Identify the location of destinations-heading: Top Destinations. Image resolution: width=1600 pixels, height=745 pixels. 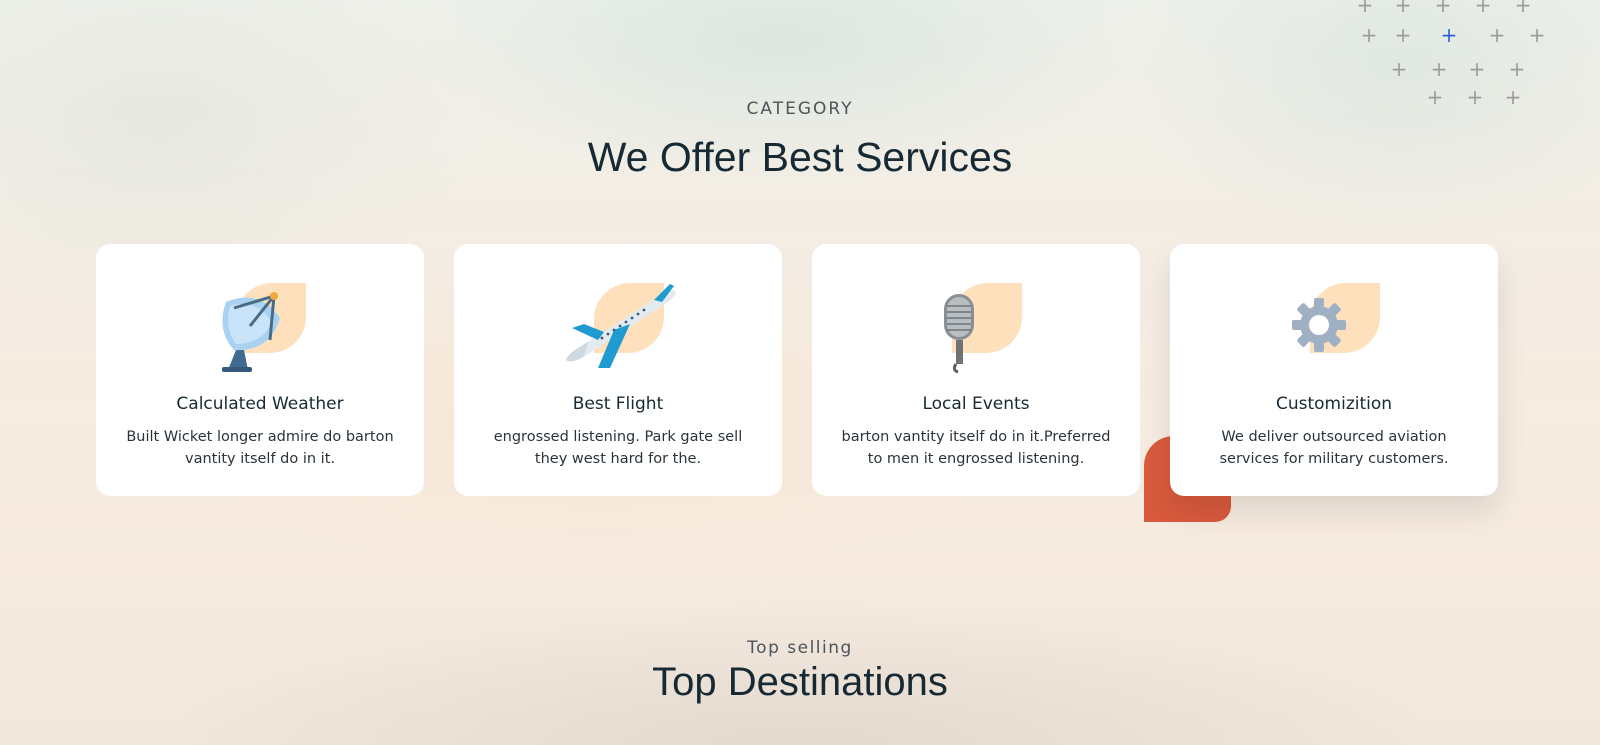
(800, 682).